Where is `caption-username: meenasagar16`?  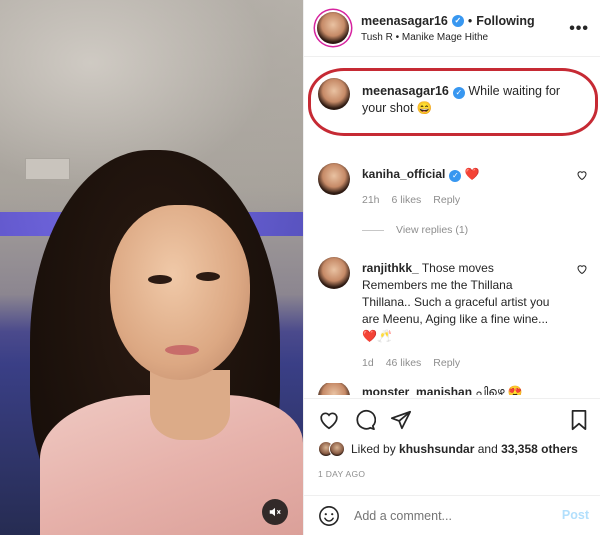
caption-username: meenasagar16 is located at coordinates (405, 91).